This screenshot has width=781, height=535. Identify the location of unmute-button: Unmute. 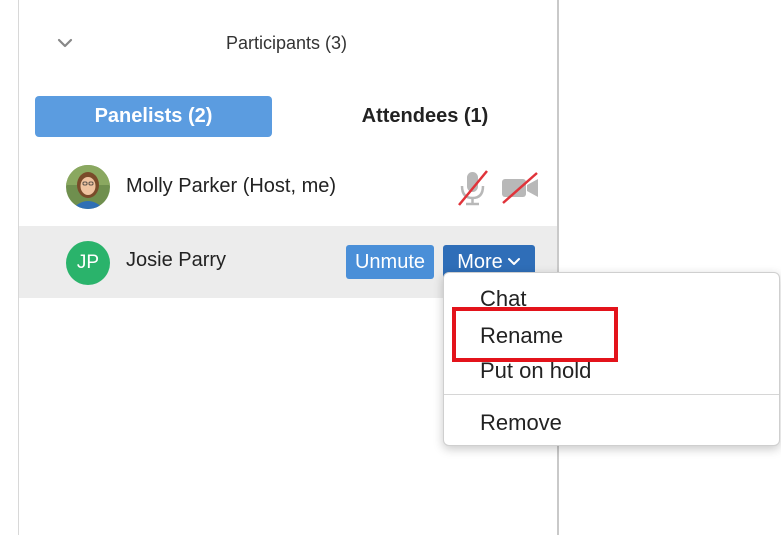
(390, 262).